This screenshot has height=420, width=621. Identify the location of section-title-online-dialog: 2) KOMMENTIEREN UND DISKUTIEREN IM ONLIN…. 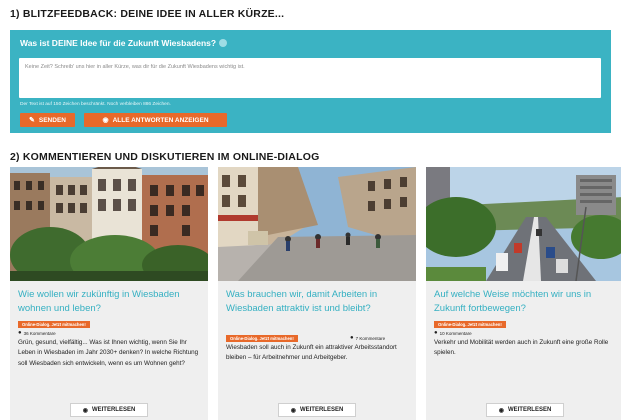
(165, 157).